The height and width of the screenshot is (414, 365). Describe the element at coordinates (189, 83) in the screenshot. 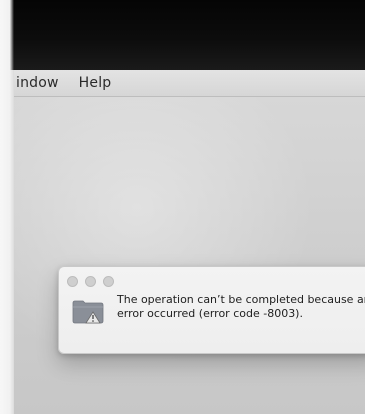

I see `menu-bar: indow Help` at that location.